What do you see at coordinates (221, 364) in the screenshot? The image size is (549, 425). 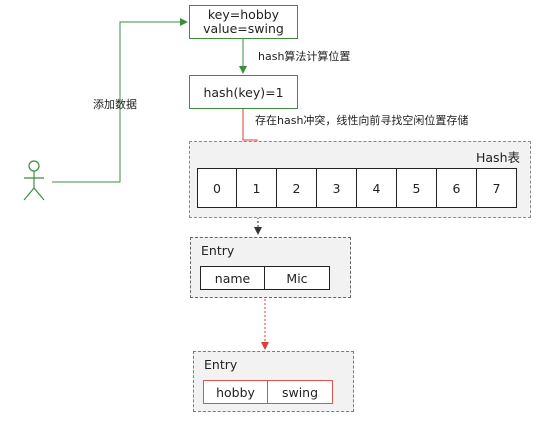 I see `entry-new-title: Entry` at bounding box center [221, 364].